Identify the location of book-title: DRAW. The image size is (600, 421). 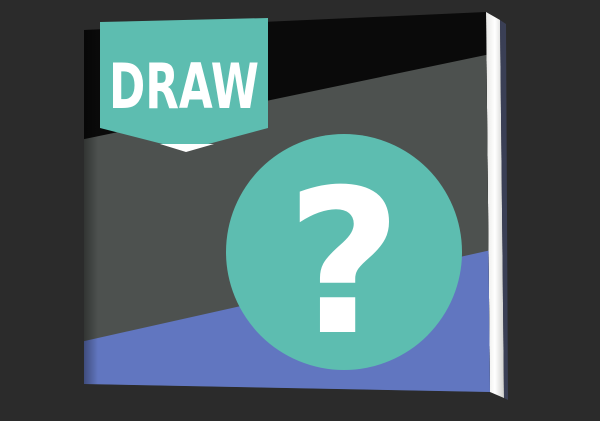
(184, 86).